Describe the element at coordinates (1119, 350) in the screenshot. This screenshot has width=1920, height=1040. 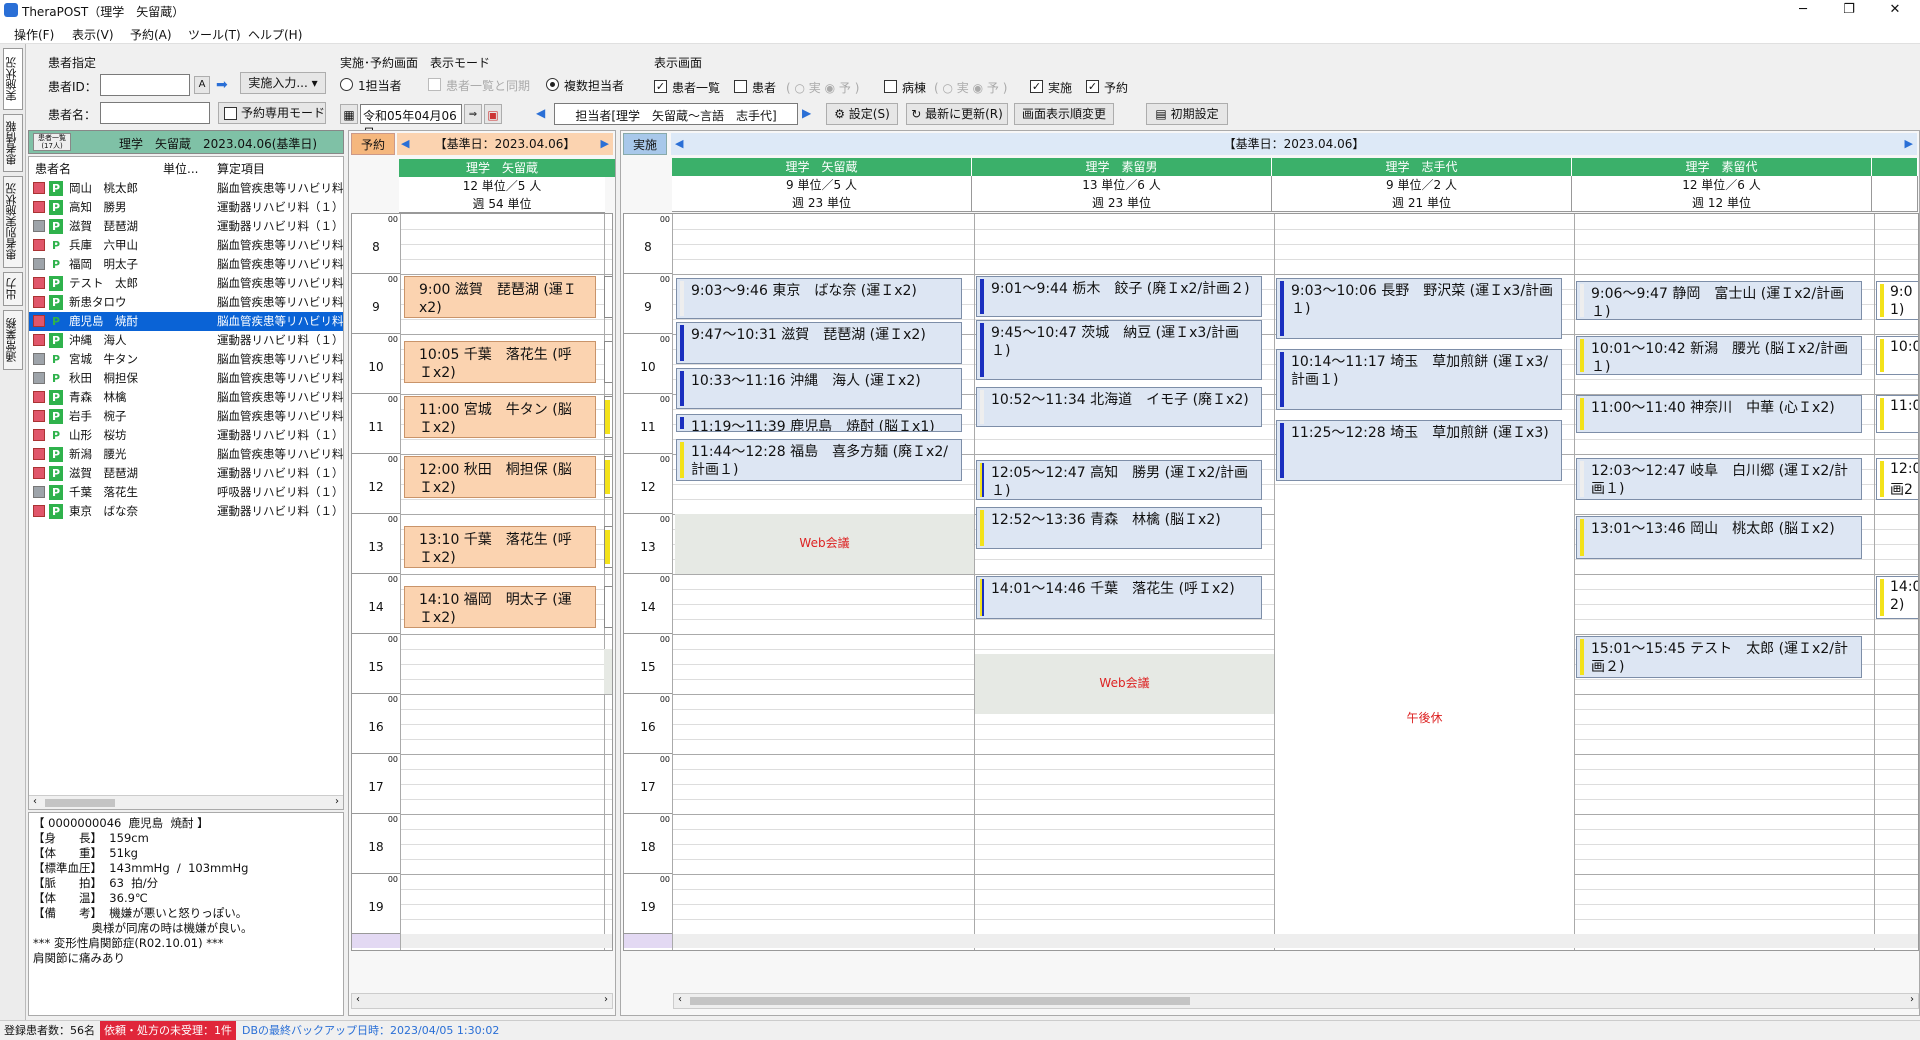
I see `appointment-block: 9:45～10:47 茨城 納豆 (運Ｉx3/計画１)` at that location.